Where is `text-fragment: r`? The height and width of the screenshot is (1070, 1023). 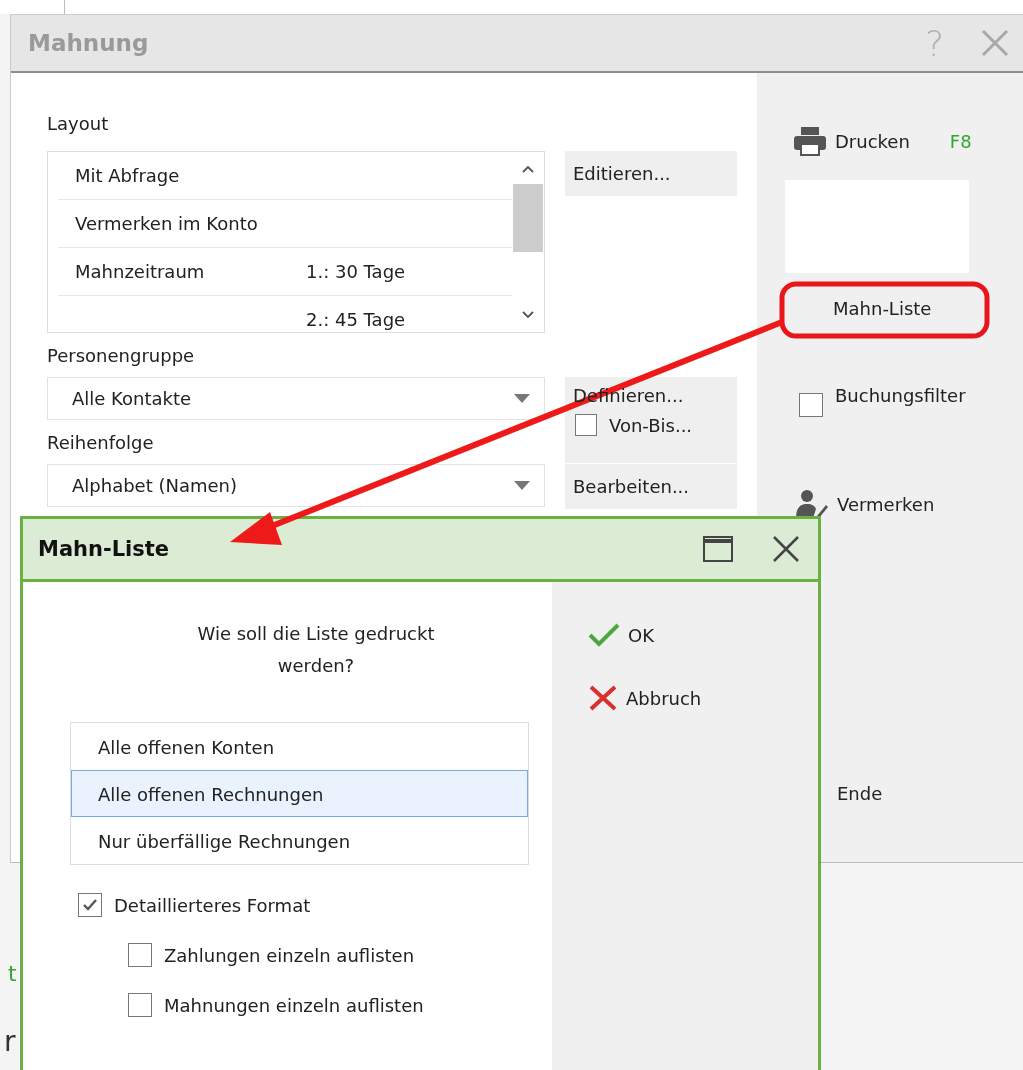 text-fragment: r is located at coordinates (10, 1041).